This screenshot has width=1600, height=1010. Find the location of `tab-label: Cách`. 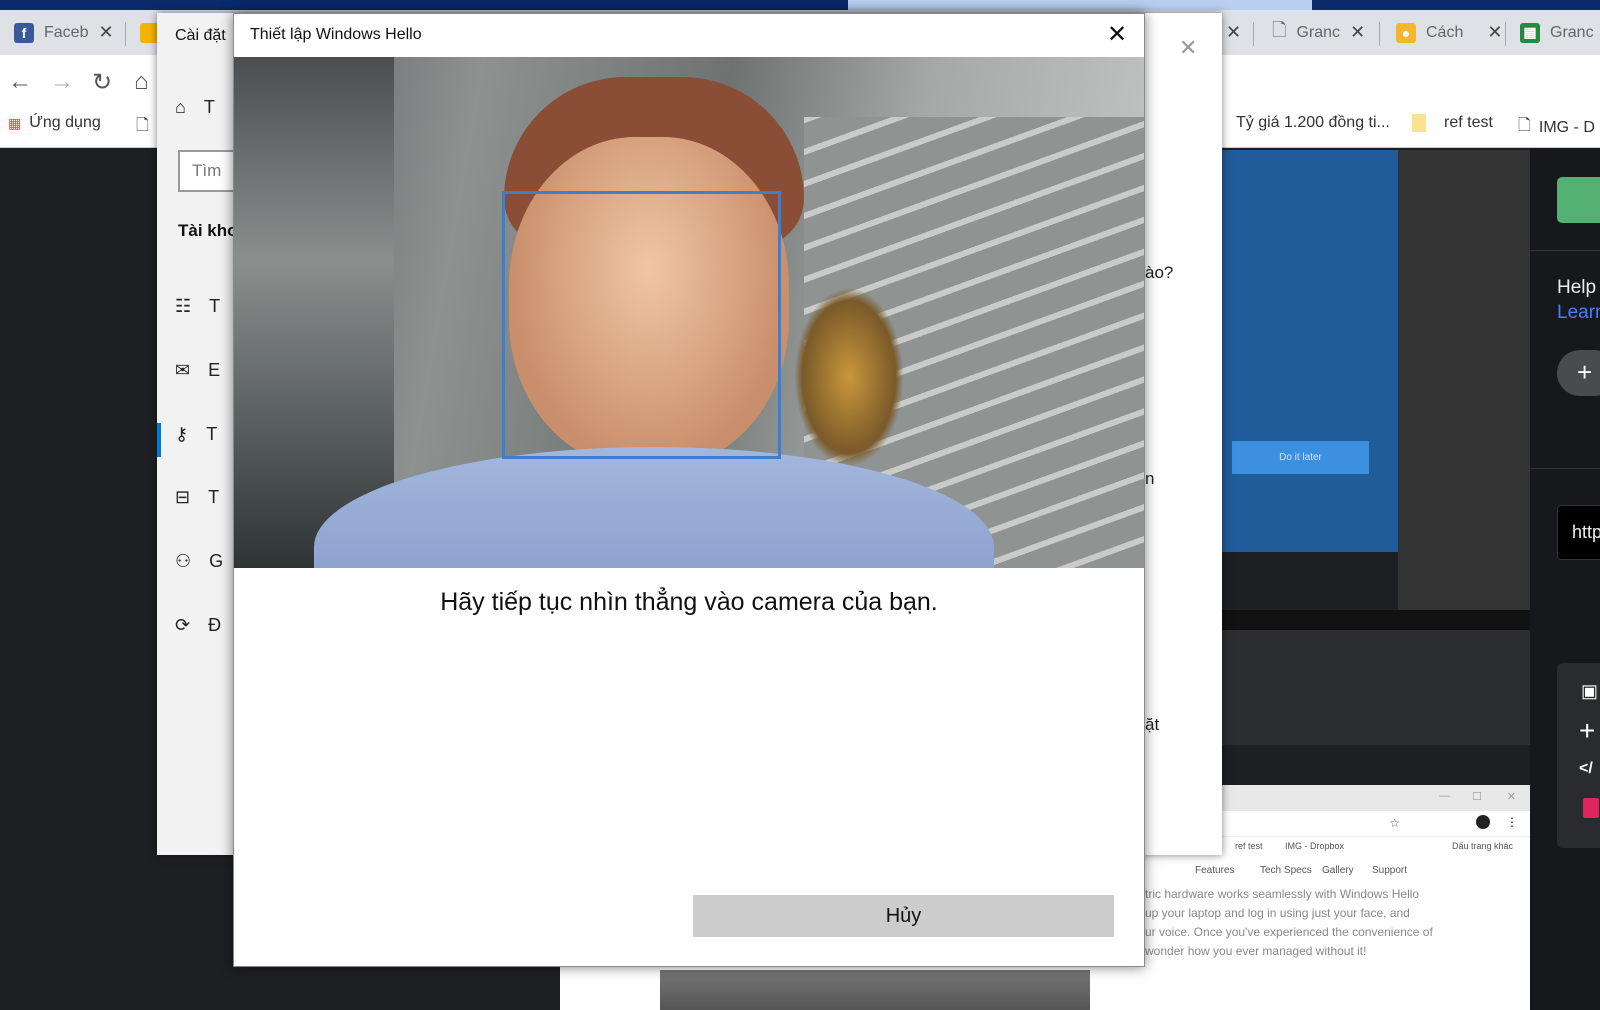

tab-label: Cách is located at coordinates (1445, 32).